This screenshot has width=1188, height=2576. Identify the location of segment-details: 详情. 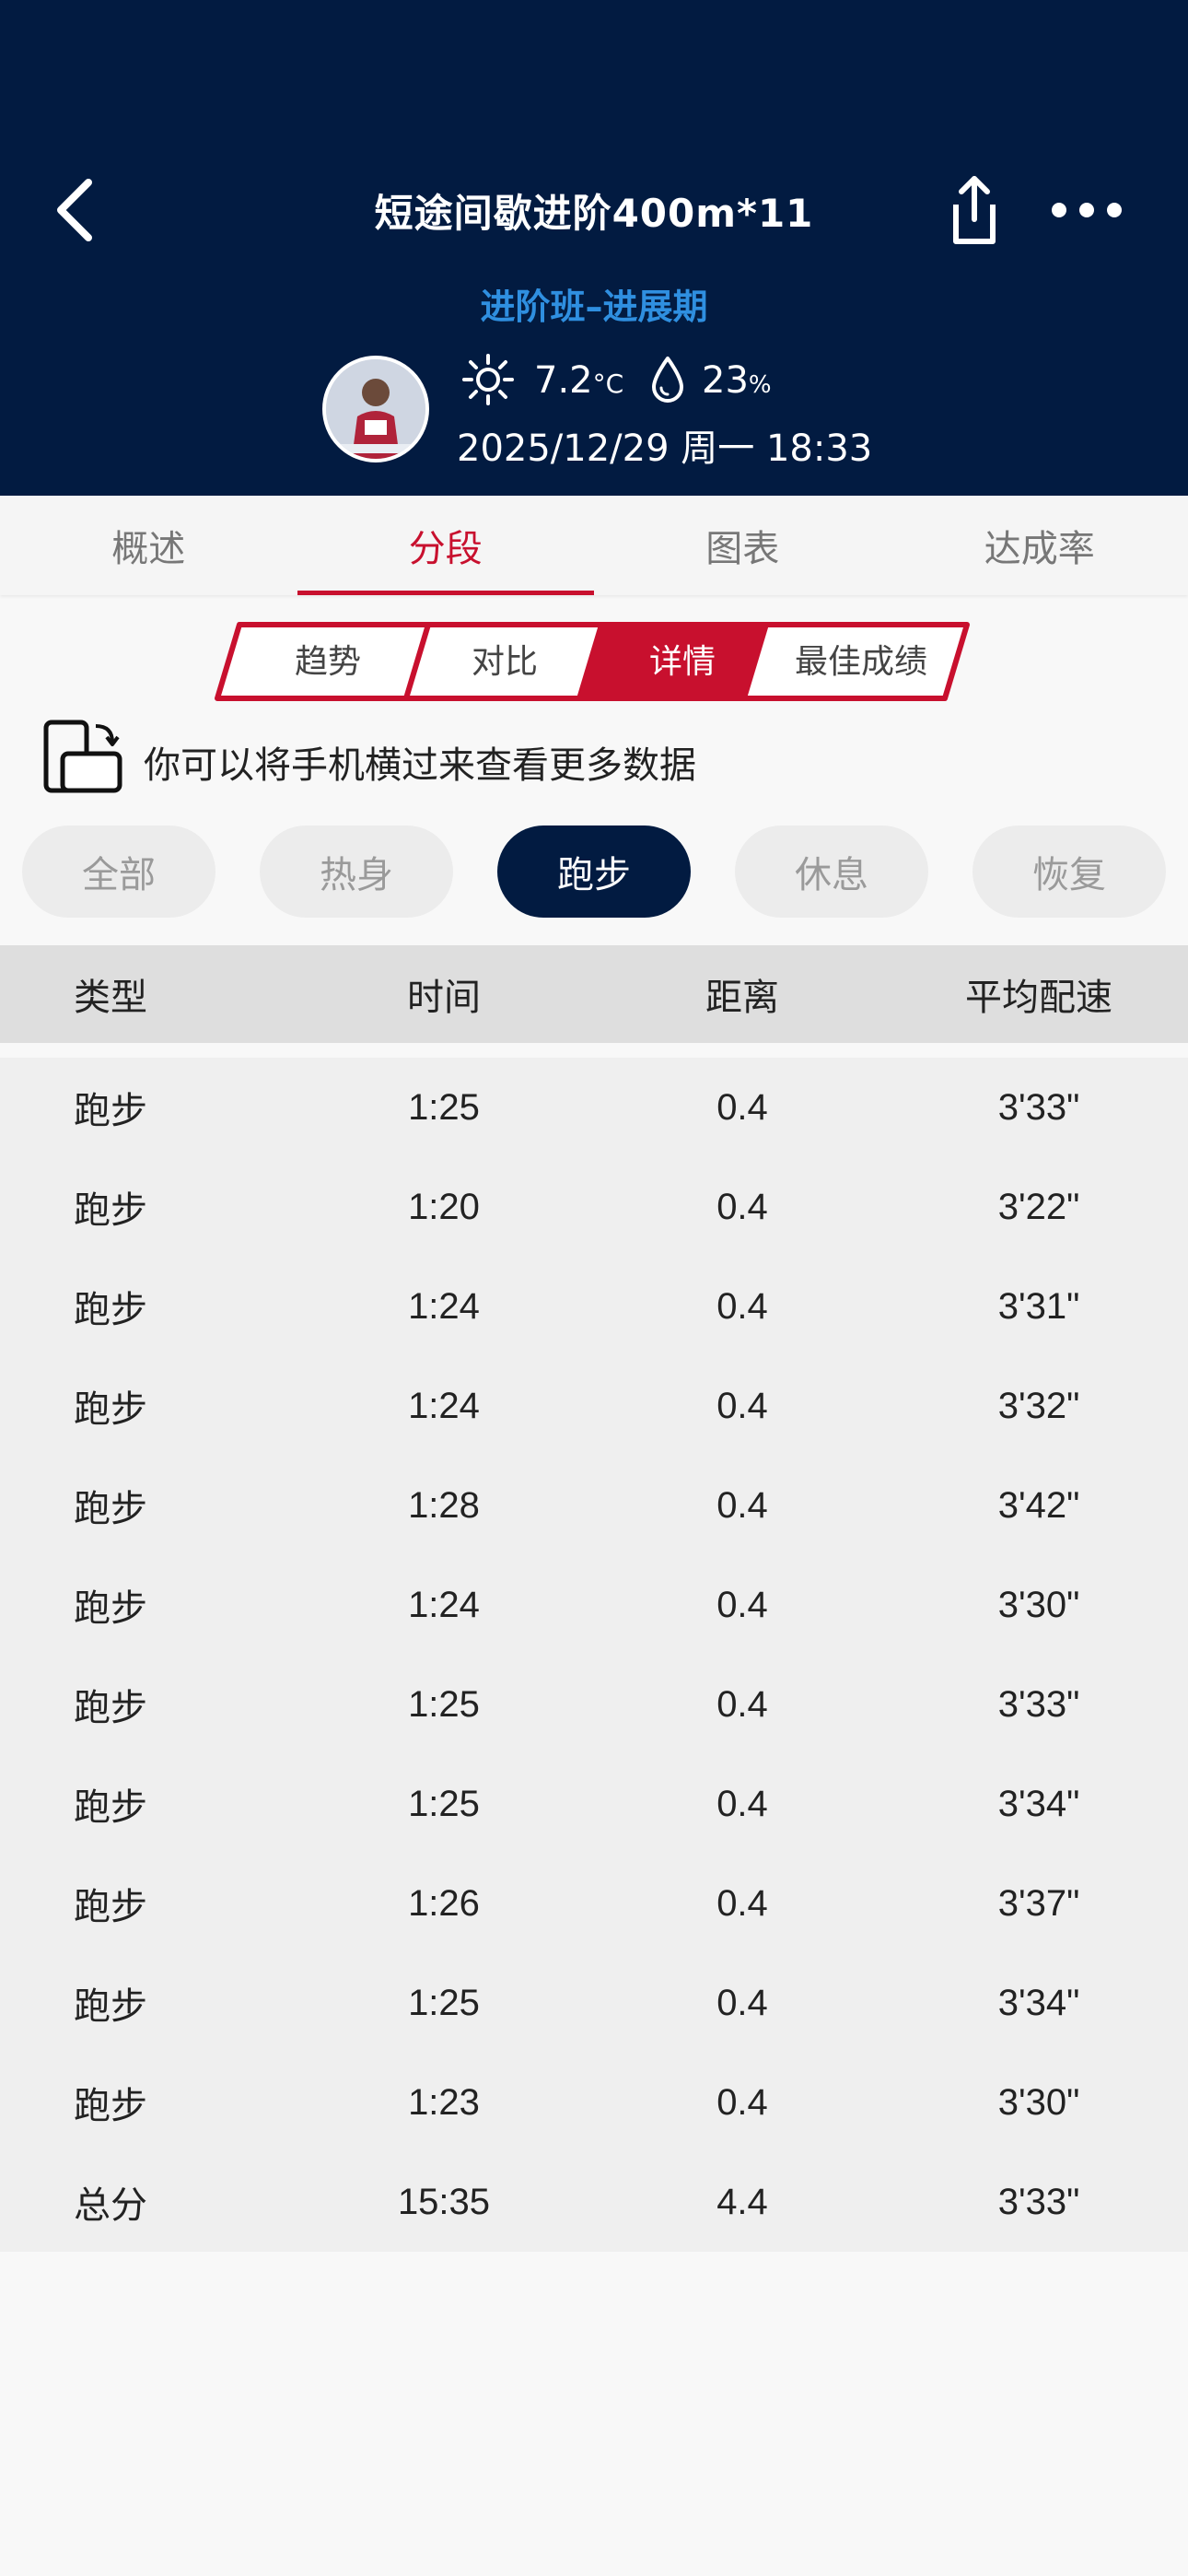
(682, 662).